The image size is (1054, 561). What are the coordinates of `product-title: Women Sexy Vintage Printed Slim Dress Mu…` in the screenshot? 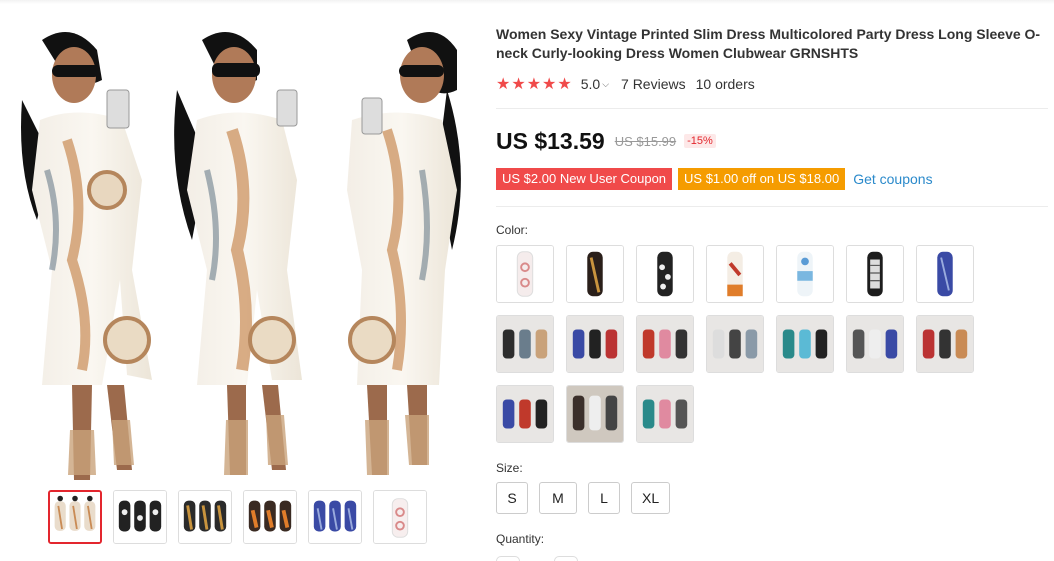 It's located at (768, 43).